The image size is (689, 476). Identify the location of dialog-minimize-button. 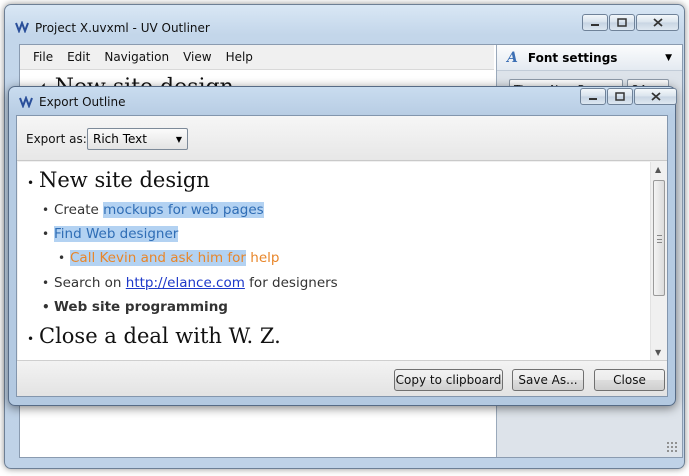
(593, 96).